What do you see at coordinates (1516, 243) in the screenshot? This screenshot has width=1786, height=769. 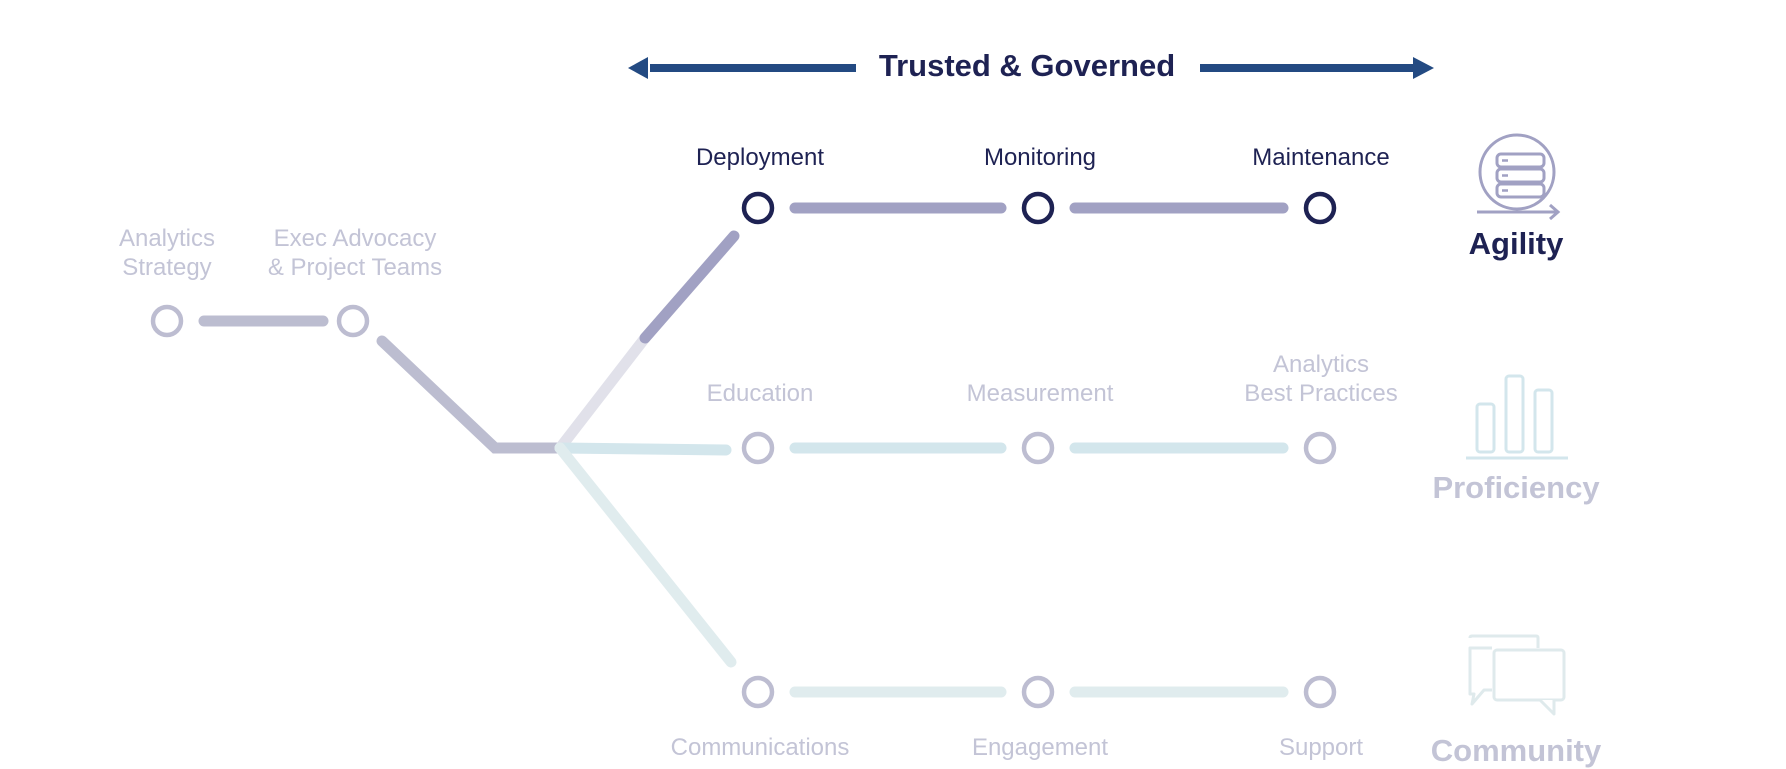 I see `category-agility: Agility` at bounding box center [1516, 243].